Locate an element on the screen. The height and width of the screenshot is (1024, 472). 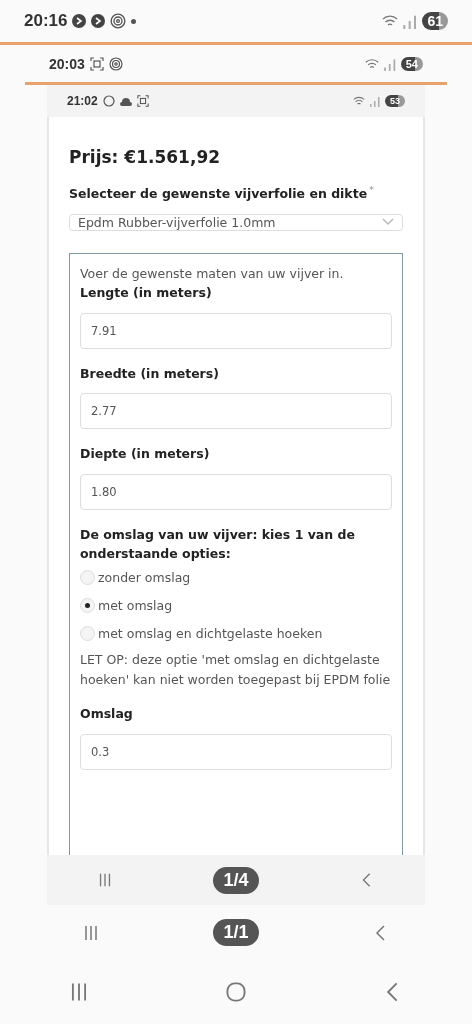
chevron-icon is located at coordinates (388, 222).